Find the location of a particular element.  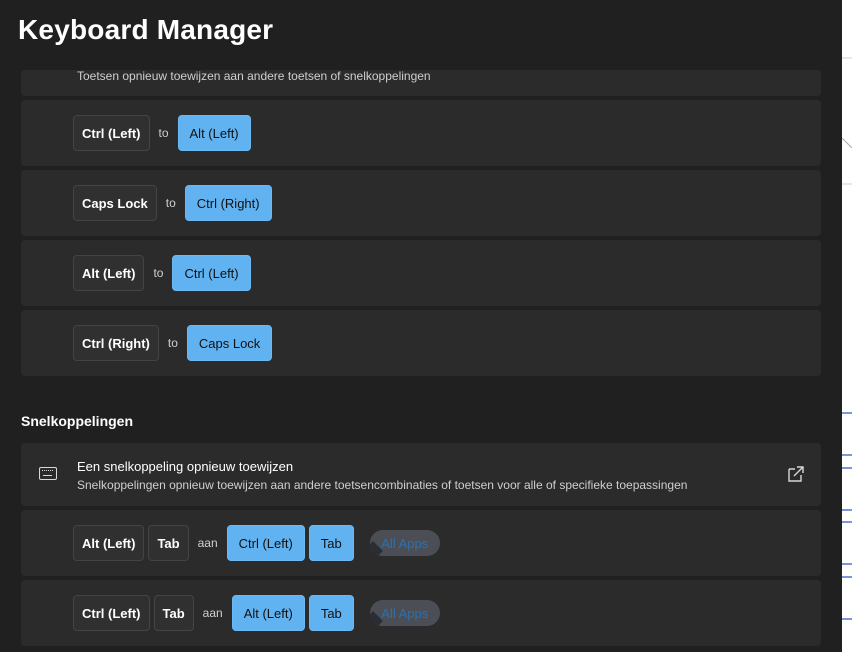

remap-shortcut-title: Een snelkoppeling opnieuw toewijzen is located at coordinates (185, 466).